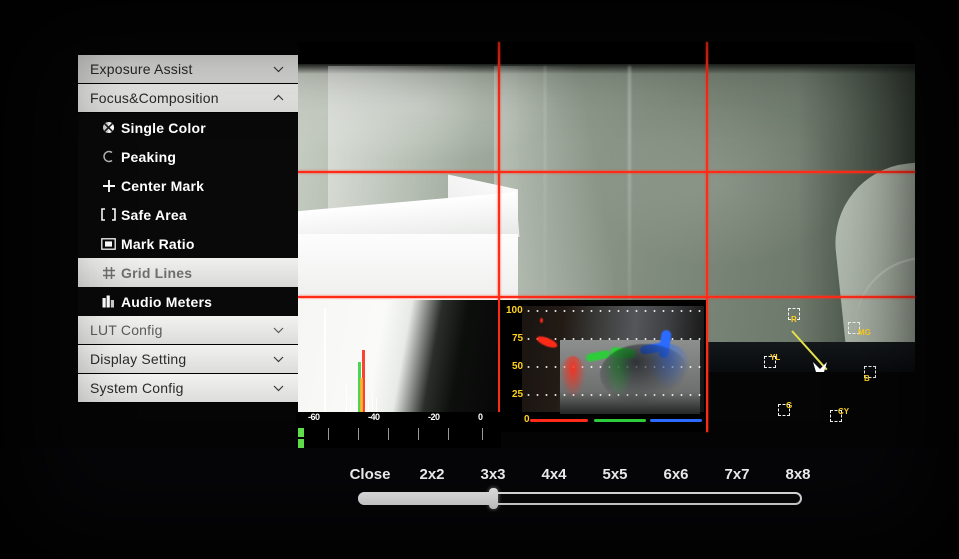 Image resolution: width=959 pixels, height=559 pixels. I want to click on menu-item-single-color: Single Color, so click(188, 127).